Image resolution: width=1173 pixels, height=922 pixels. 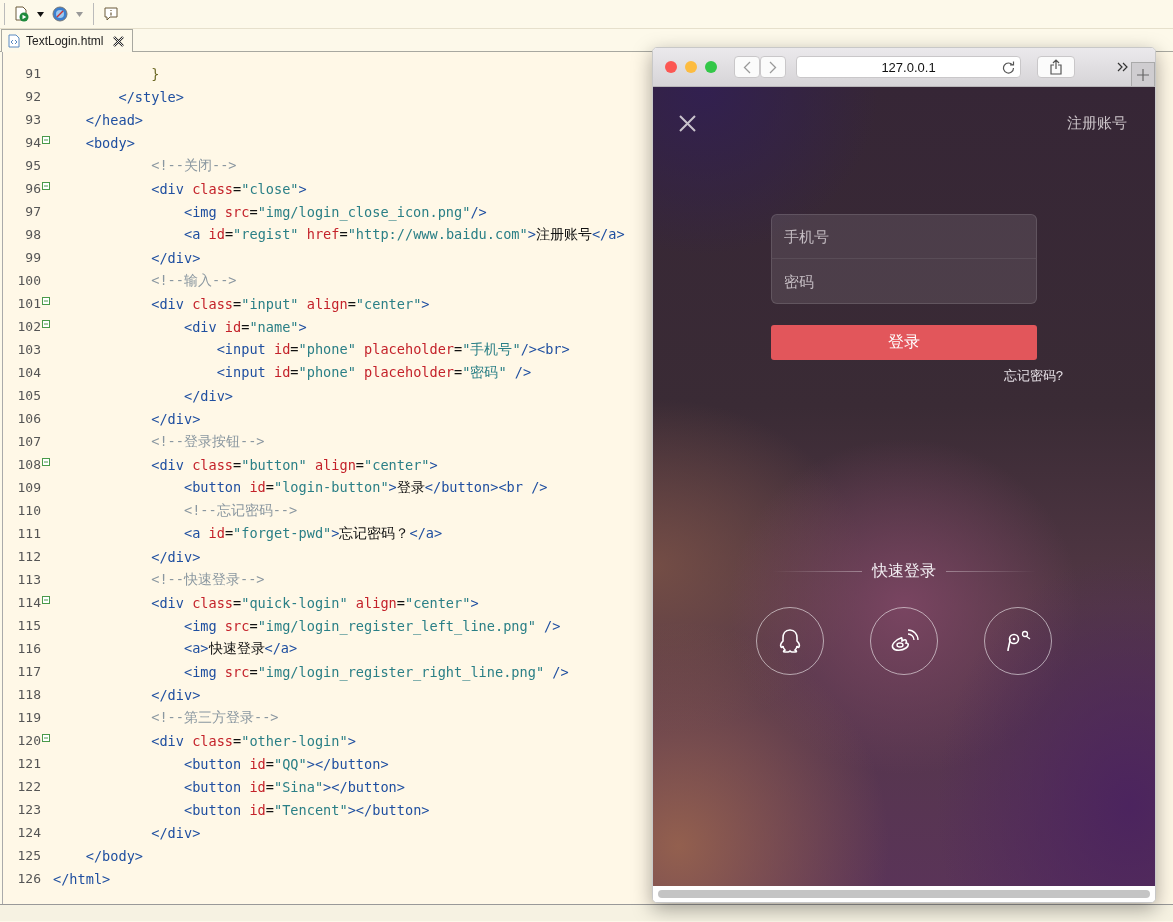 I want to click on line-number: 108, so click(x=28, y=464).